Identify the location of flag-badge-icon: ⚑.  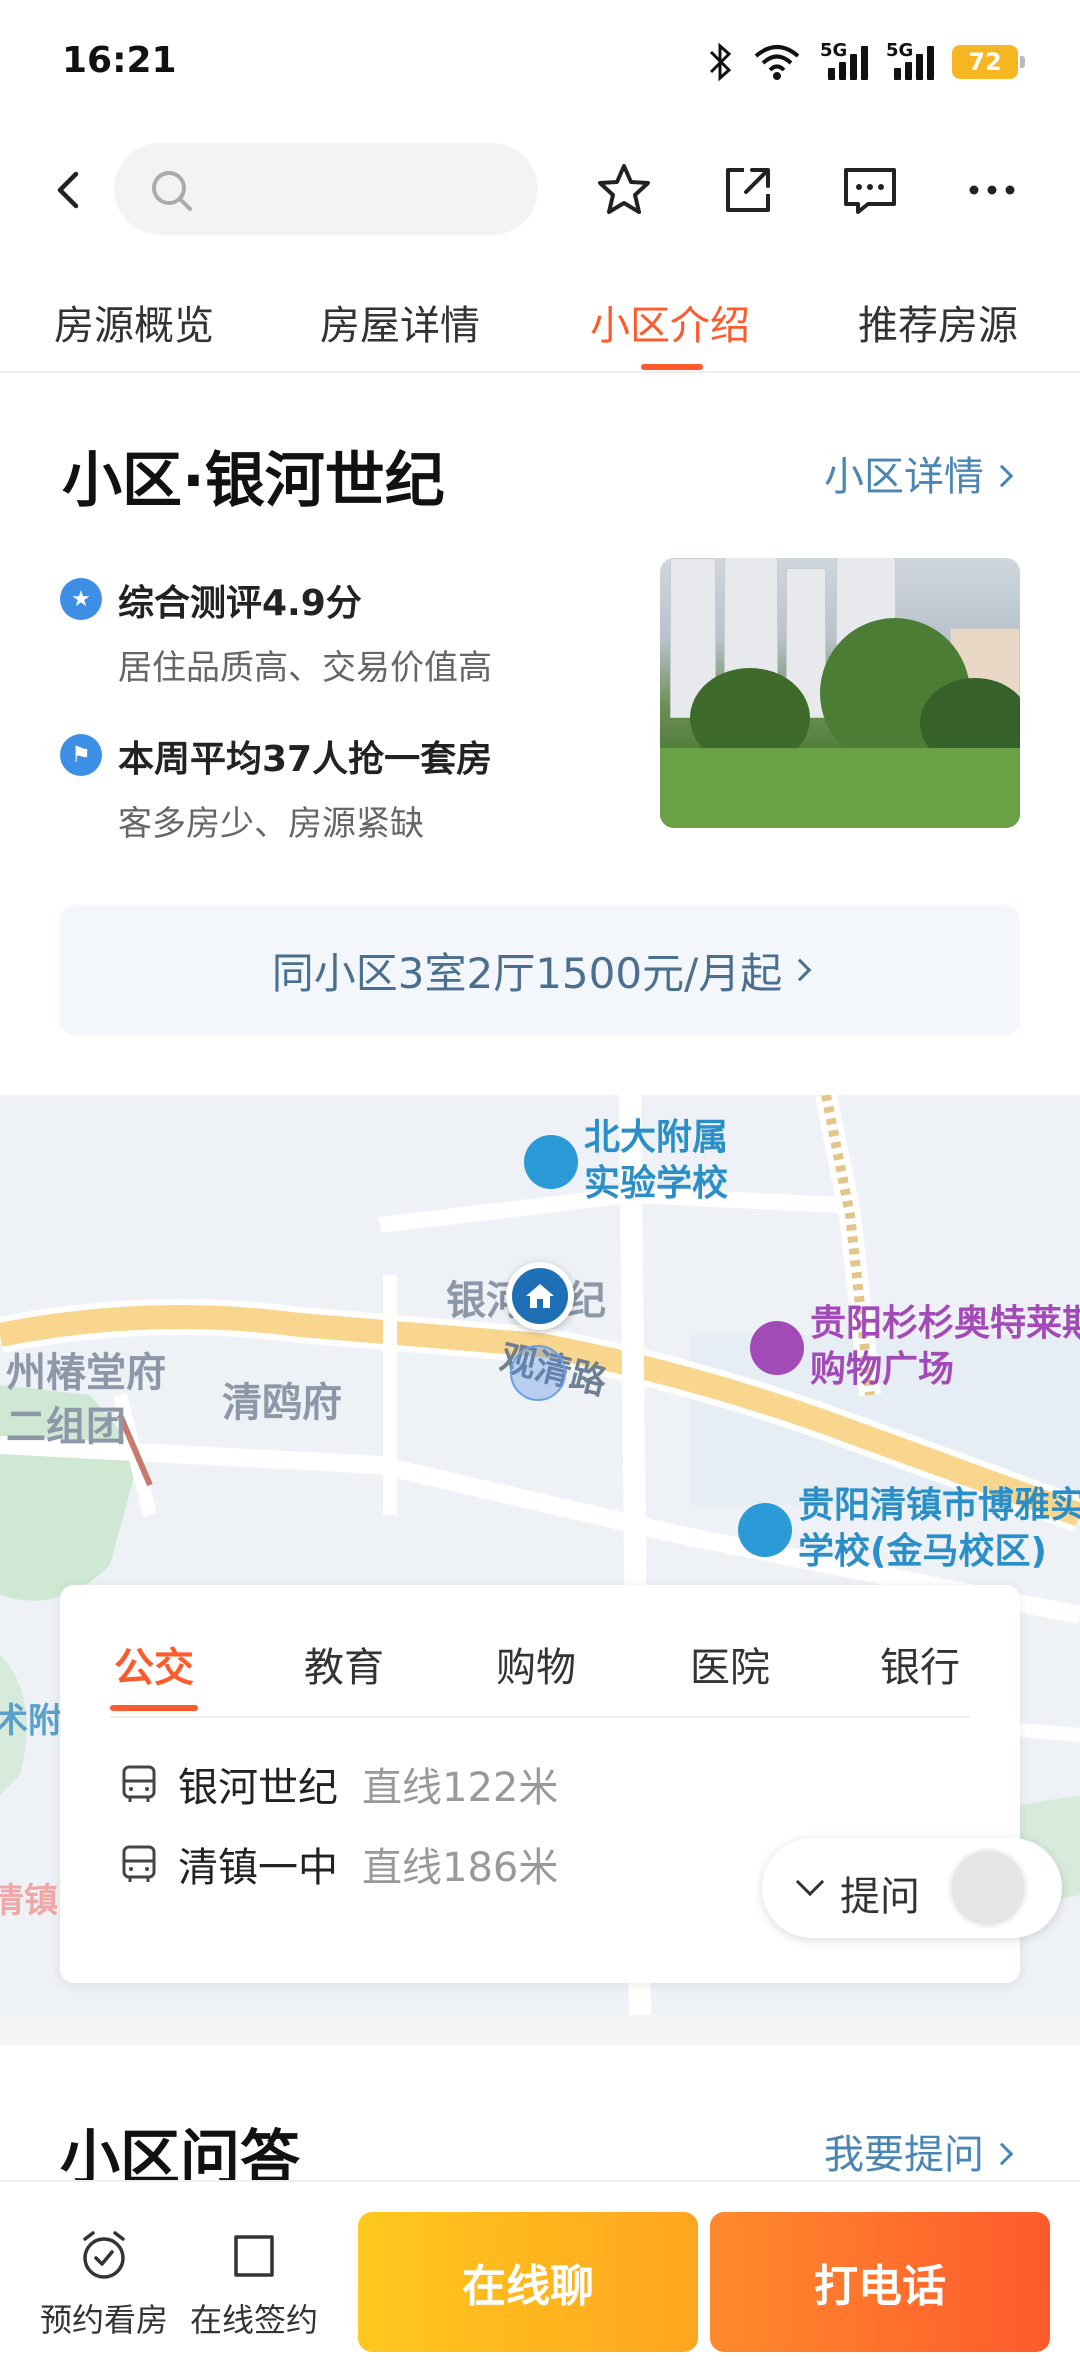
(81, 755).